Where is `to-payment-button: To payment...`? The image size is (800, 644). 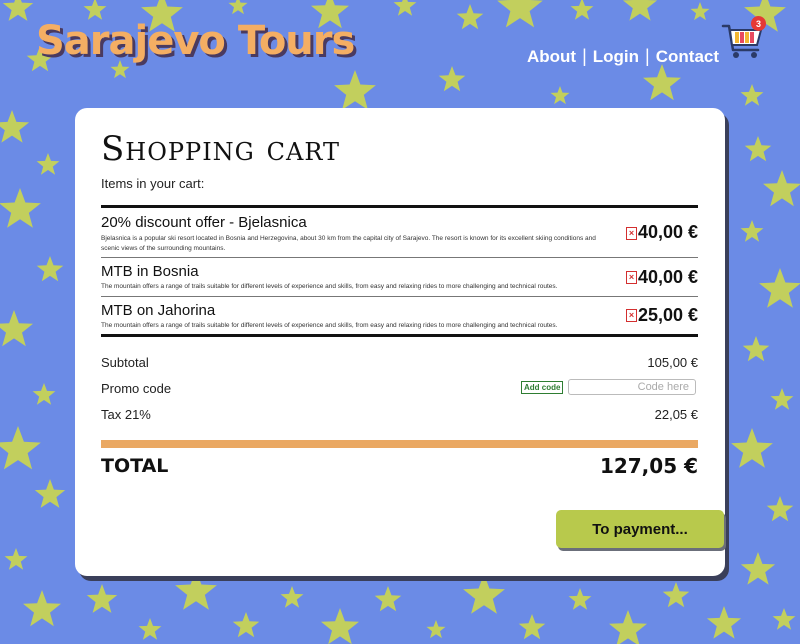 to-payment-button: To payment... is located at coordinates (640, 529).